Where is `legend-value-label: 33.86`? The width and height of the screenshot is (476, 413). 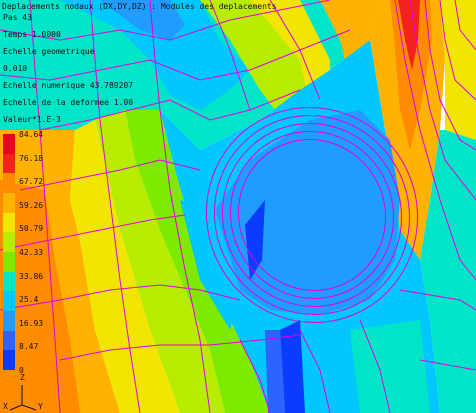
legend-value-label: 33.86 is located at coordinates (31, 276).